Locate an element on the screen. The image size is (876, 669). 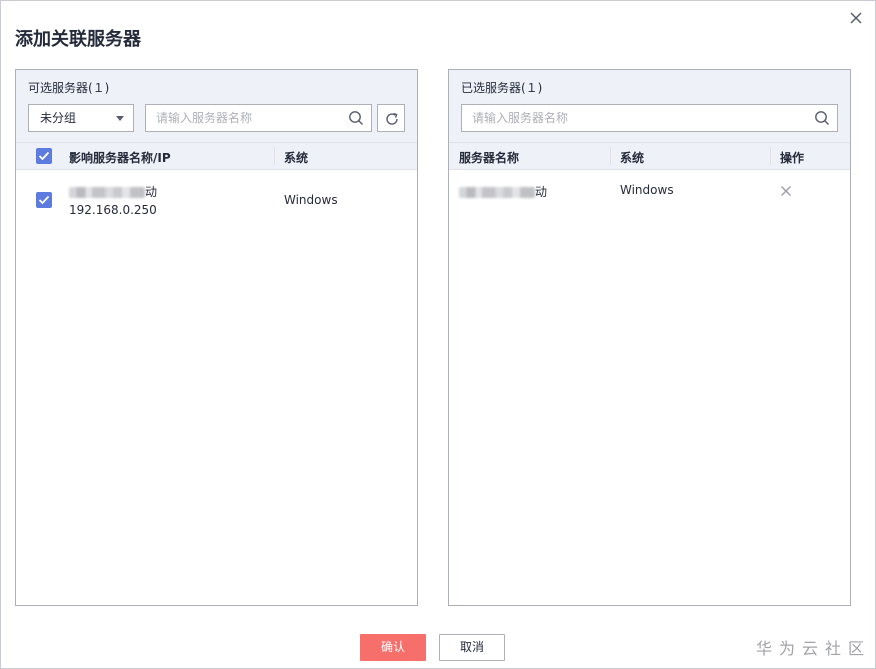
available-search-input is located at coordinates (243, 118).